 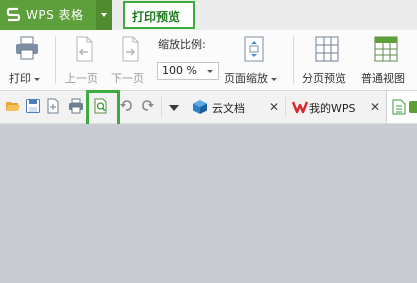 I want to click on doc-tab-my-wps: 我的WPS ✕, so click(x=336, y=107).